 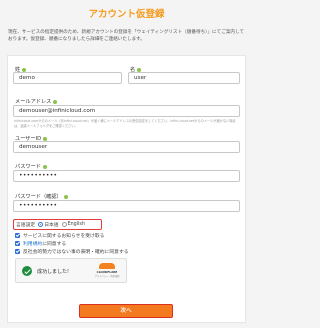 What do you see at coordinates (17, 243) in the screenshot?
I see `checkbox-terms` at bounding box center [17, 243].